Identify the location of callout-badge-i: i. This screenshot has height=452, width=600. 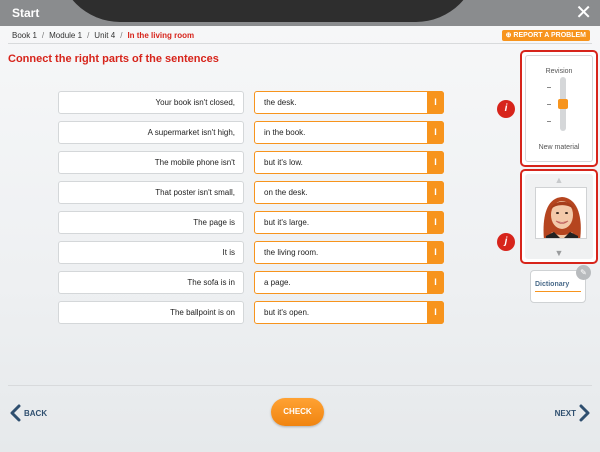
(506, 109).